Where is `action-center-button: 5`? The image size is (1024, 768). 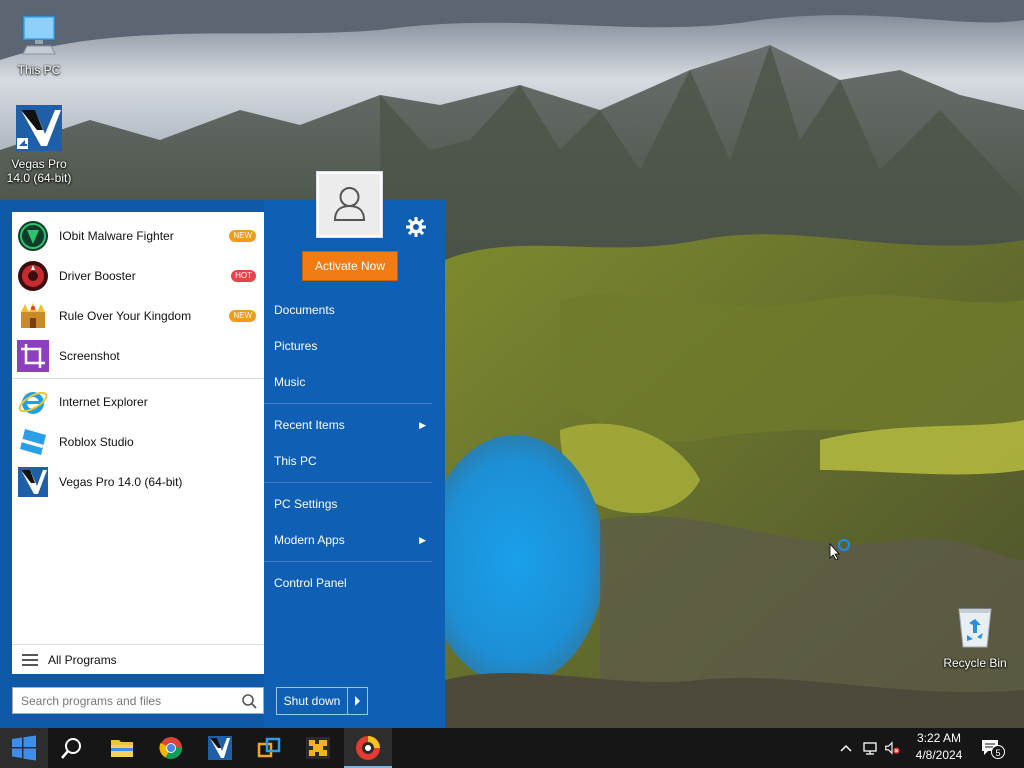 action-center-button: 5 is located at coordinates (992, 748).